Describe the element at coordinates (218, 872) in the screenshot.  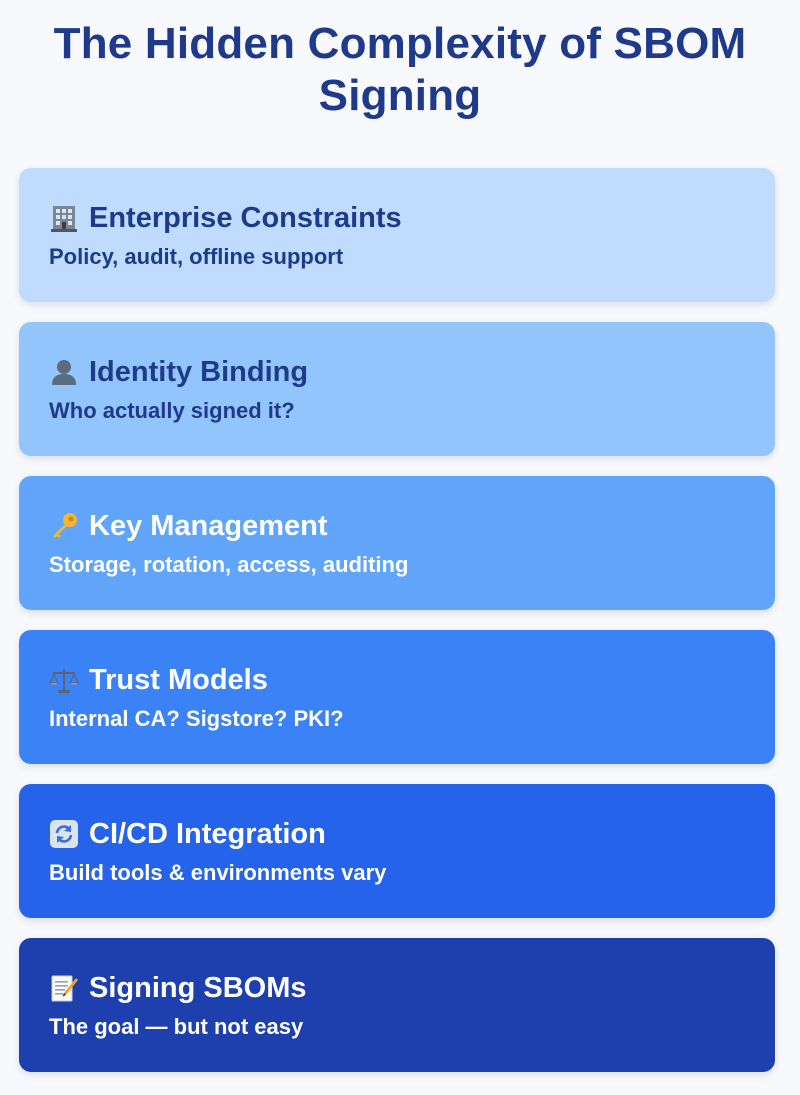
I see `layer-subtitle: Build tools & environments vary` at that location.